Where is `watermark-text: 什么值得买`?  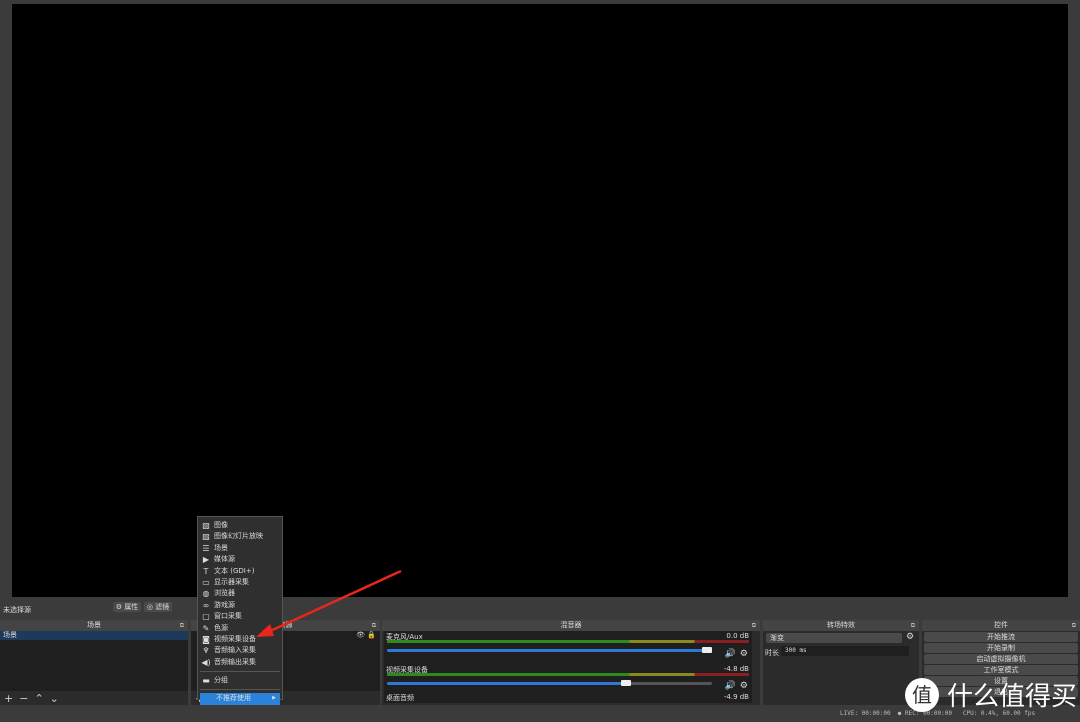 watermark-text: 什么值得买 is located at coordinates (1012, 697).